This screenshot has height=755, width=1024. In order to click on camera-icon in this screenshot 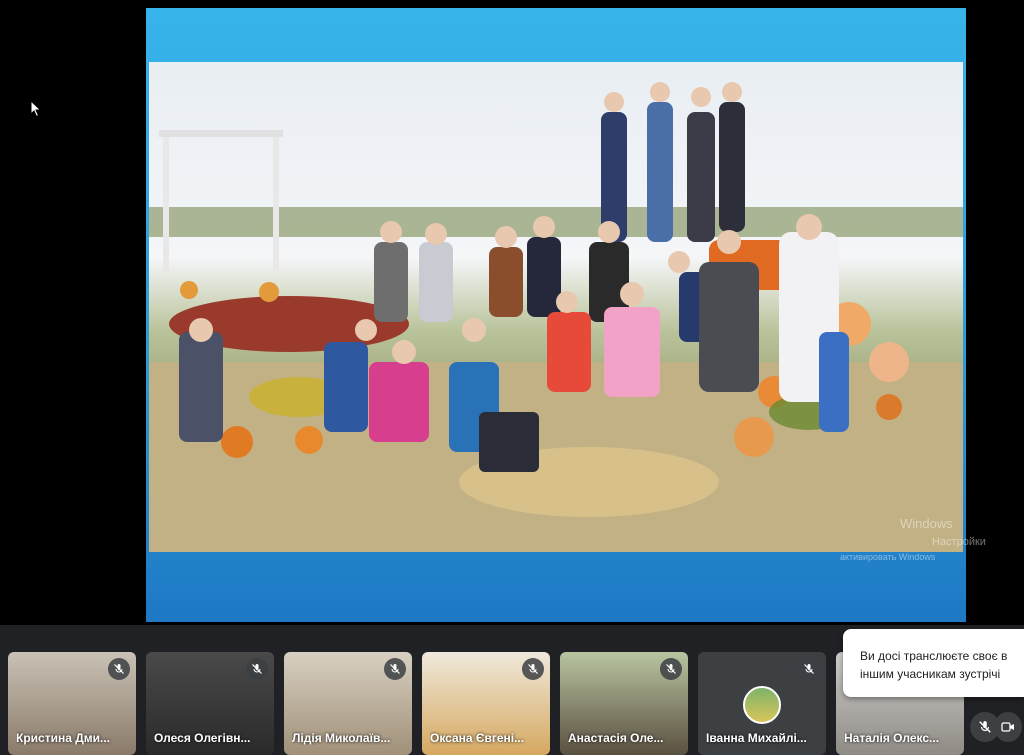, I will do `click(1007, 727)`.